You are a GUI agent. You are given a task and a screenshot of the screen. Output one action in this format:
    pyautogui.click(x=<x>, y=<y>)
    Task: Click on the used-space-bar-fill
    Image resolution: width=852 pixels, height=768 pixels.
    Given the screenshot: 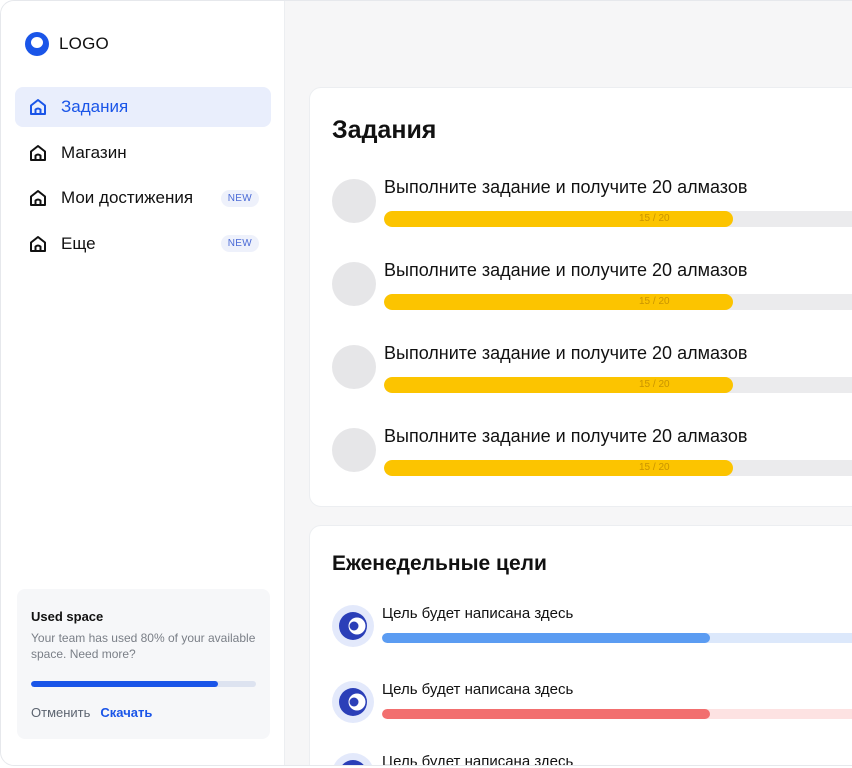 What is the action you would take?
    pyautogui.click(x=124, y=684)
    